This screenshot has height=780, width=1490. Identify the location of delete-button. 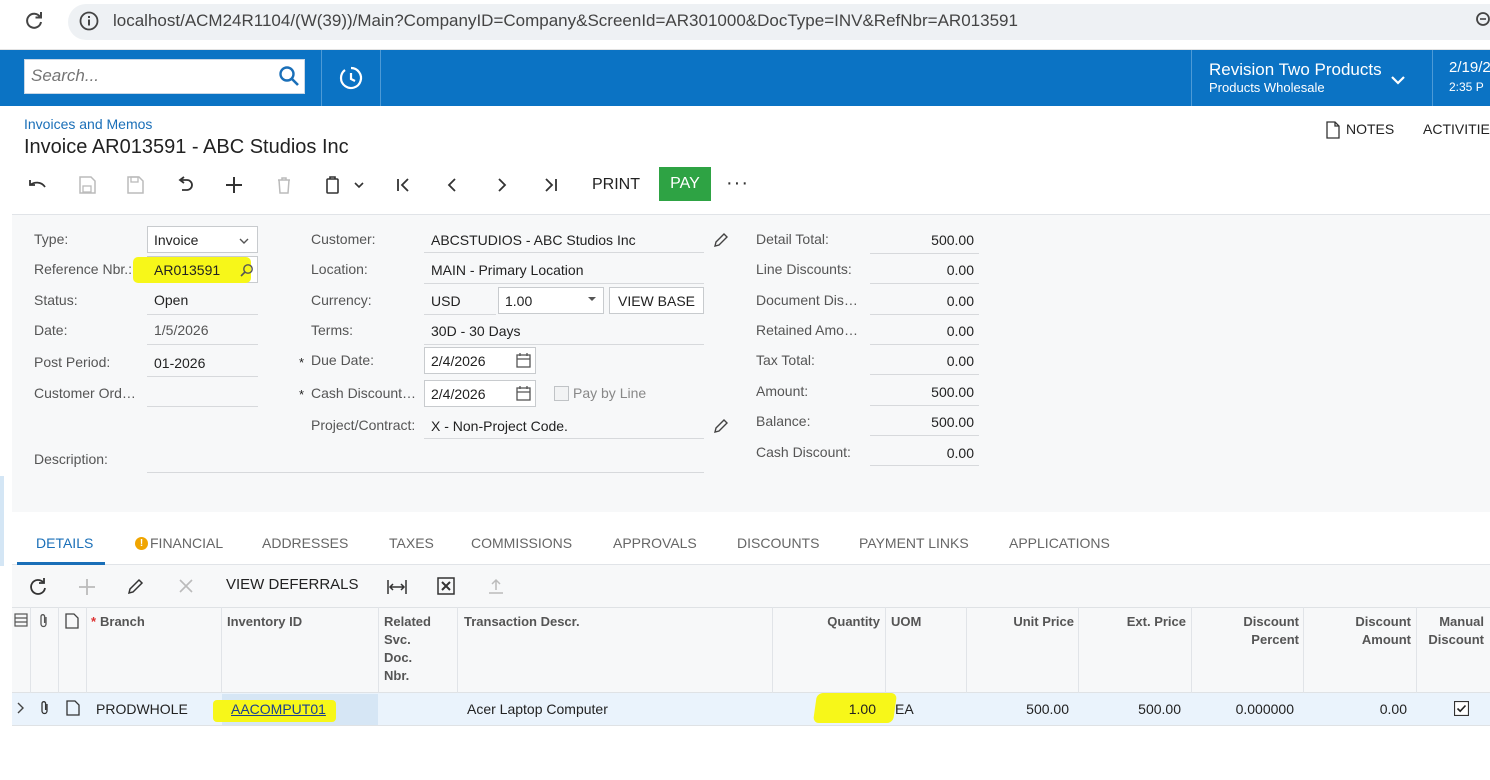
(284, 185).